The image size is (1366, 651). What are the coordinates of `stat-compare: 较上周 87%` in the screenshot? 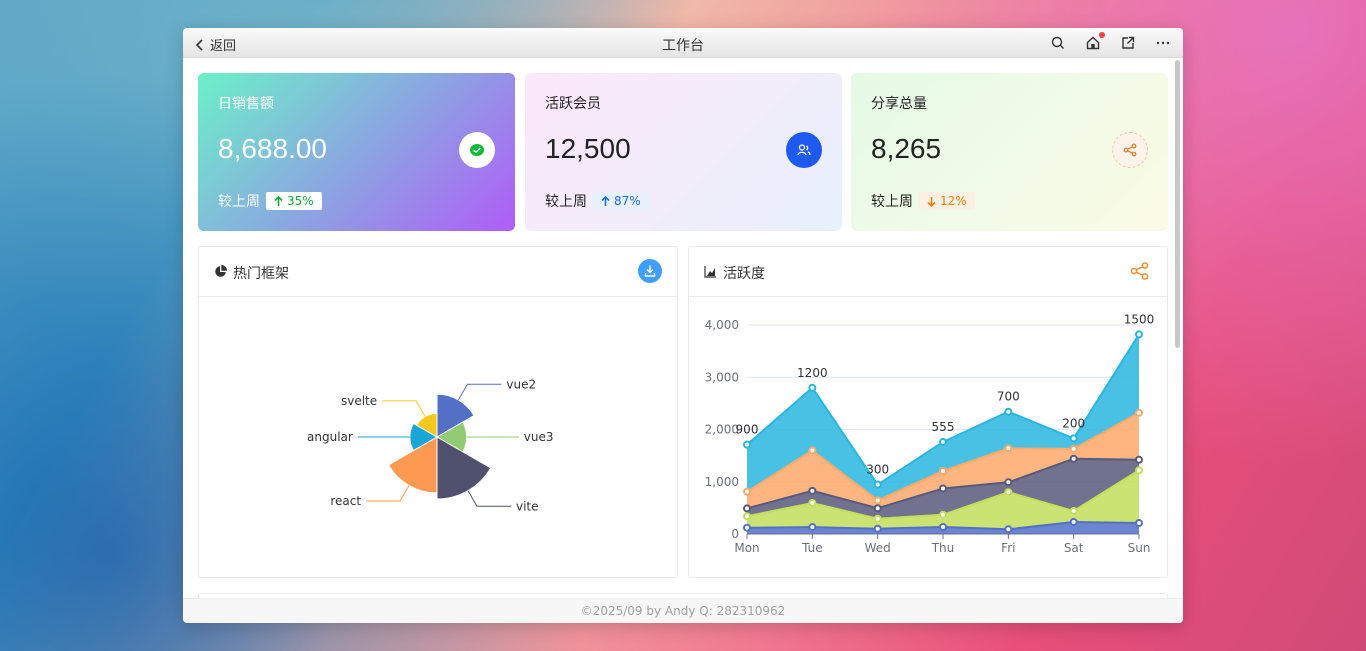 It's located at (597, 201).